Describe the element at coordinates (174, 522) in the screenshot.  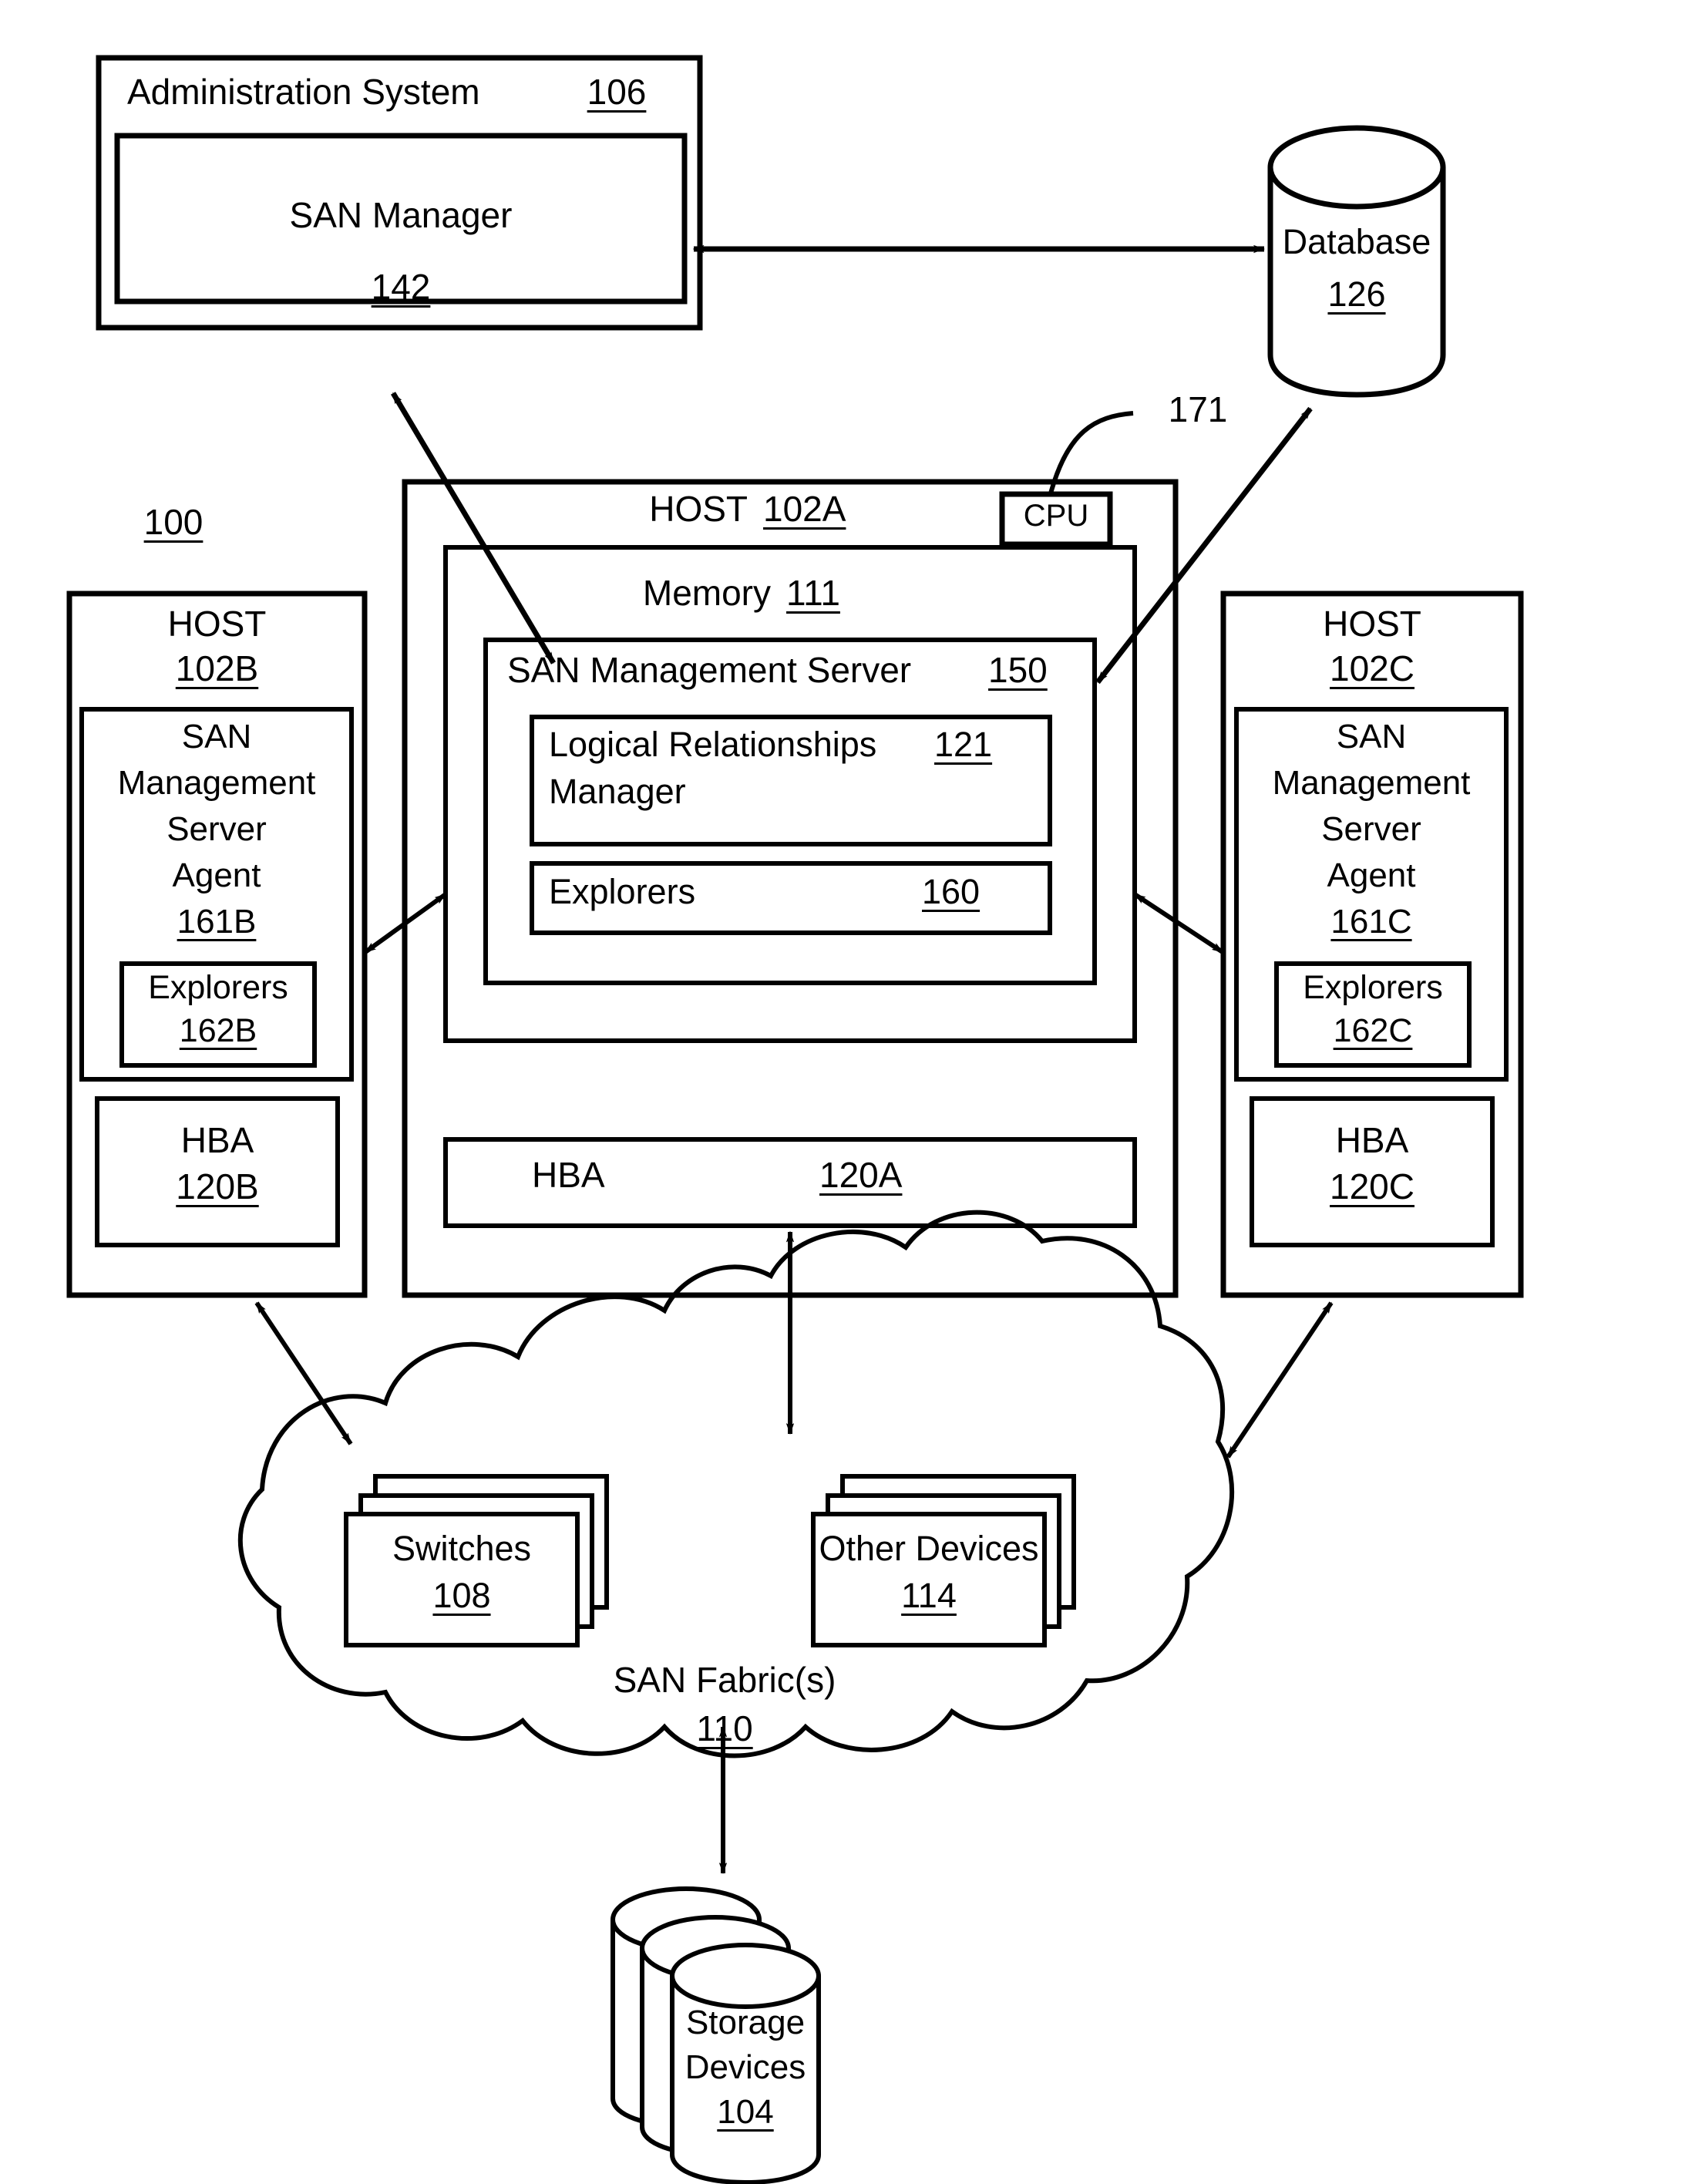
I see `system-ref-100: 100` at that location.